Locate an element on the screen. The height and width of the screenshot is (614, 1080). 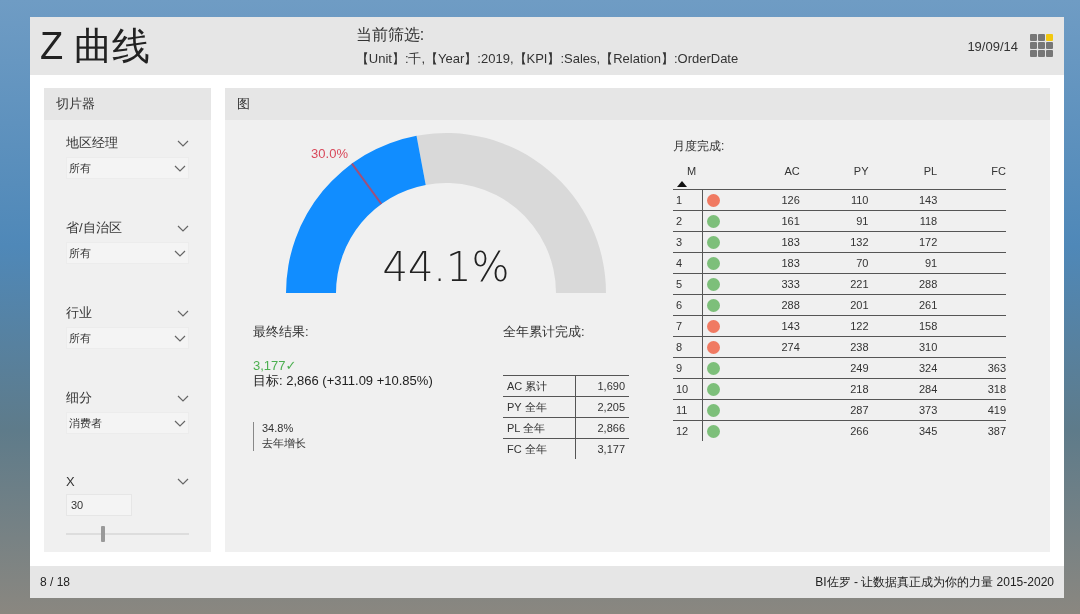
table-cell: 9 is located at coordinates (688, 368).